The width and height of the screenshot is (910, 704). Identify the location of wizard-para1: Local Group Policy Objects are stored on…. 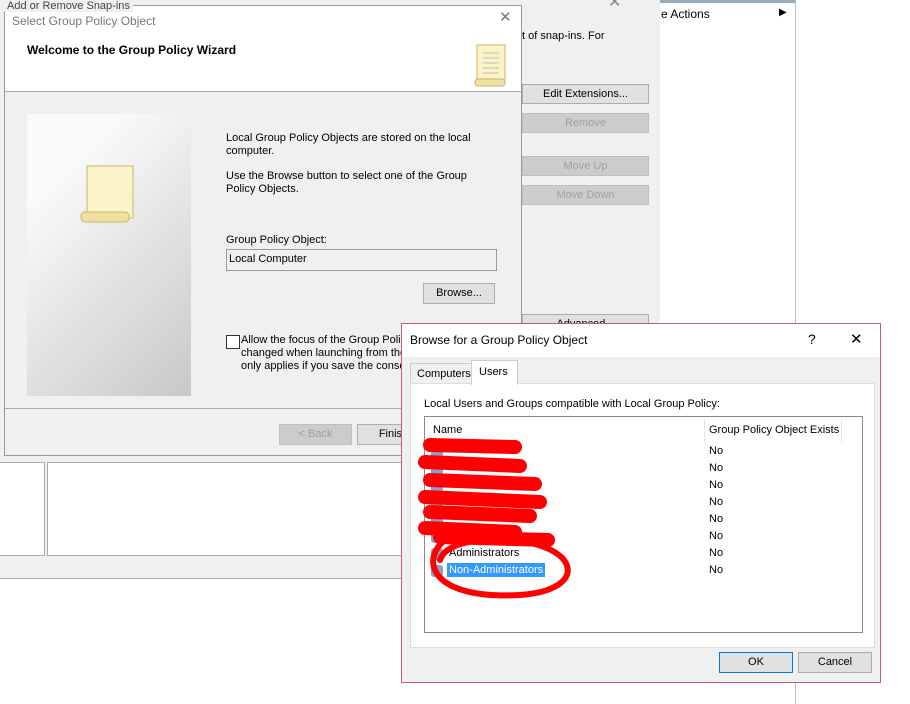
(348, 144).